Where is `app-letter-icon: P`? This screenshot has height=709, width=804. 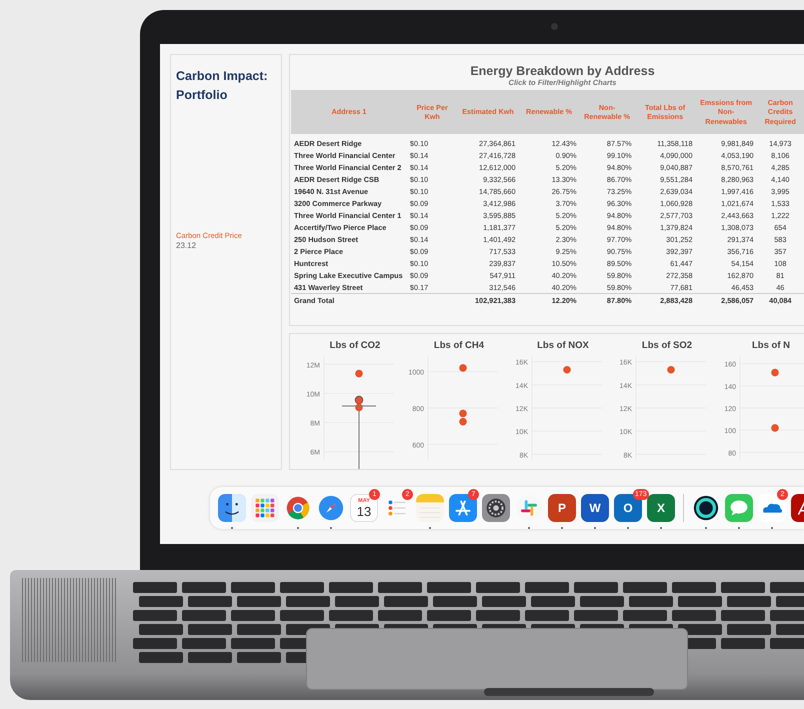 app-letter-icon: P is located at coordinates (562, 508).